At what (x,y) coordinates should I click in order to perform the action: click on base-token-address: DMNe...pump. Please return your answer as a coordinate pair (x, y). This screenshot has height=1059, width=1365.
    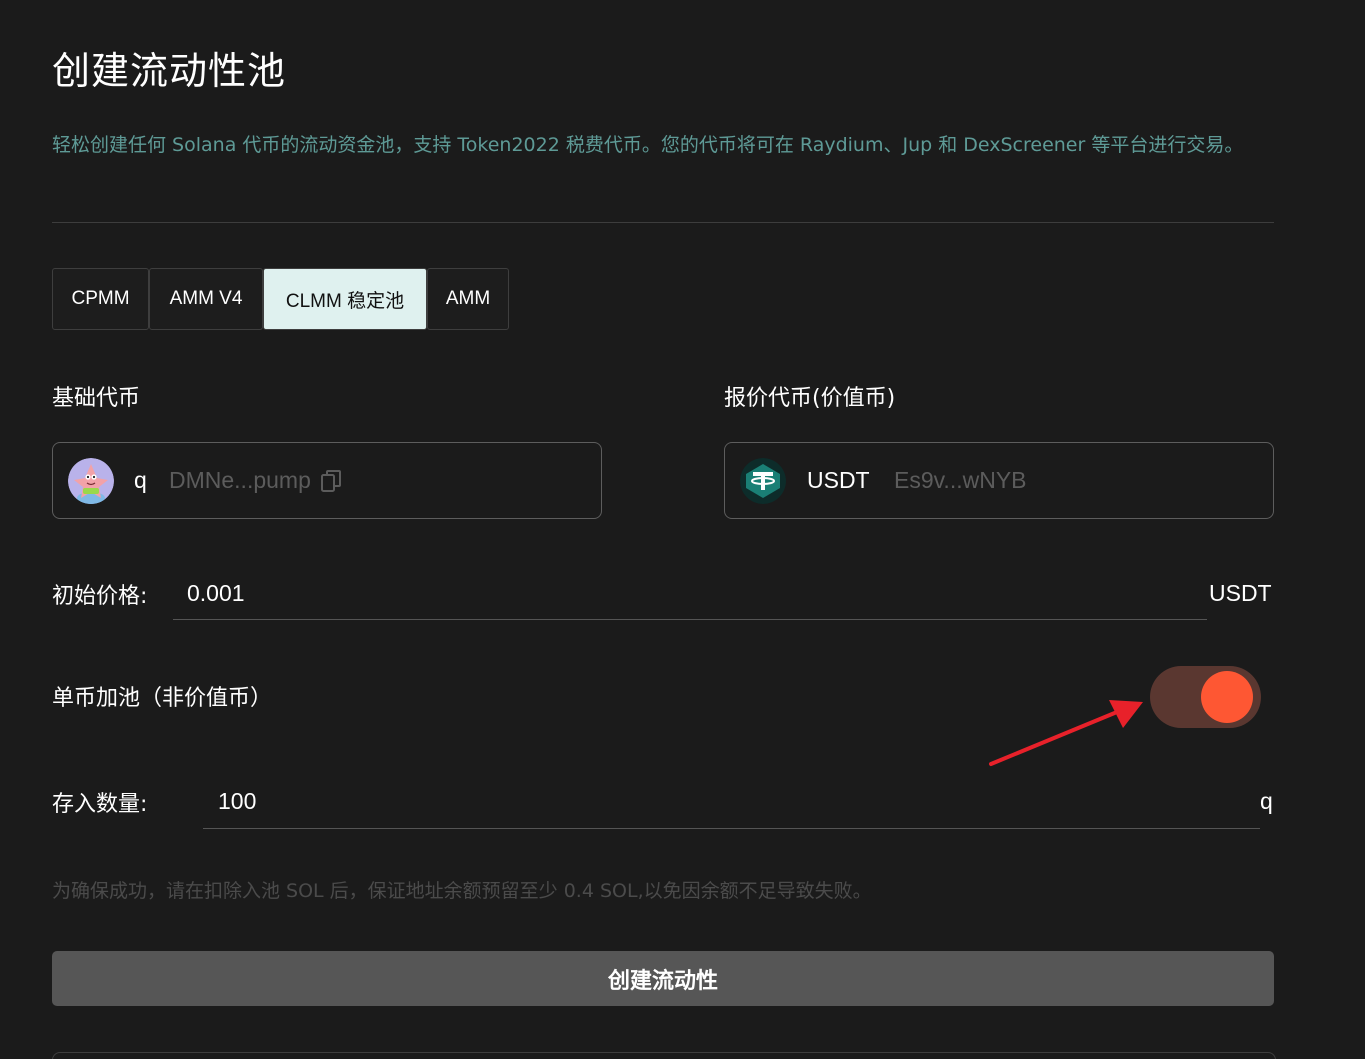
    Looking at the image, I should click on (240, 480).